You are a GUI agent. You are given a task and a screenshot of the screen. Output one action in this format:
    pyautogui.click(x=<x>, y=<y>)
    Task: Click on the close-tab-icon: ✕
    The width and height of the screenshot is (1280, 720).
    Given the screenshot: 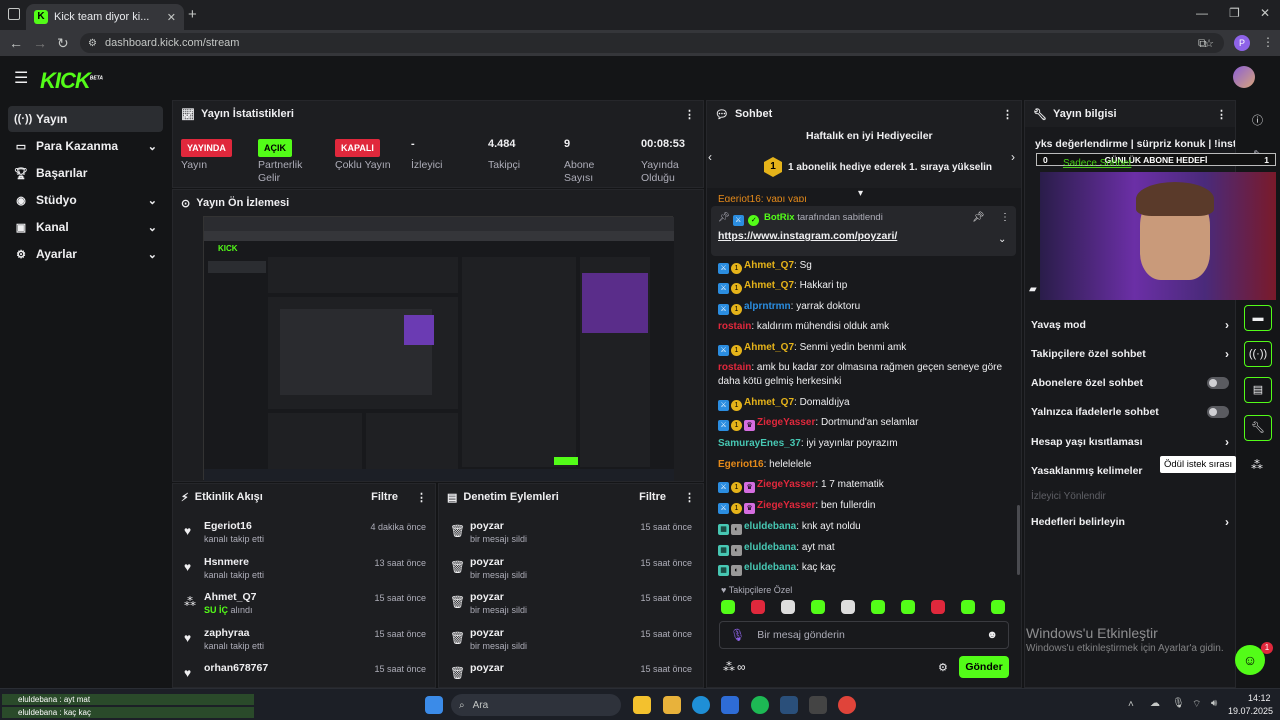 What is the action you would take?
    pyautogui.click(x=171, y=17)
    